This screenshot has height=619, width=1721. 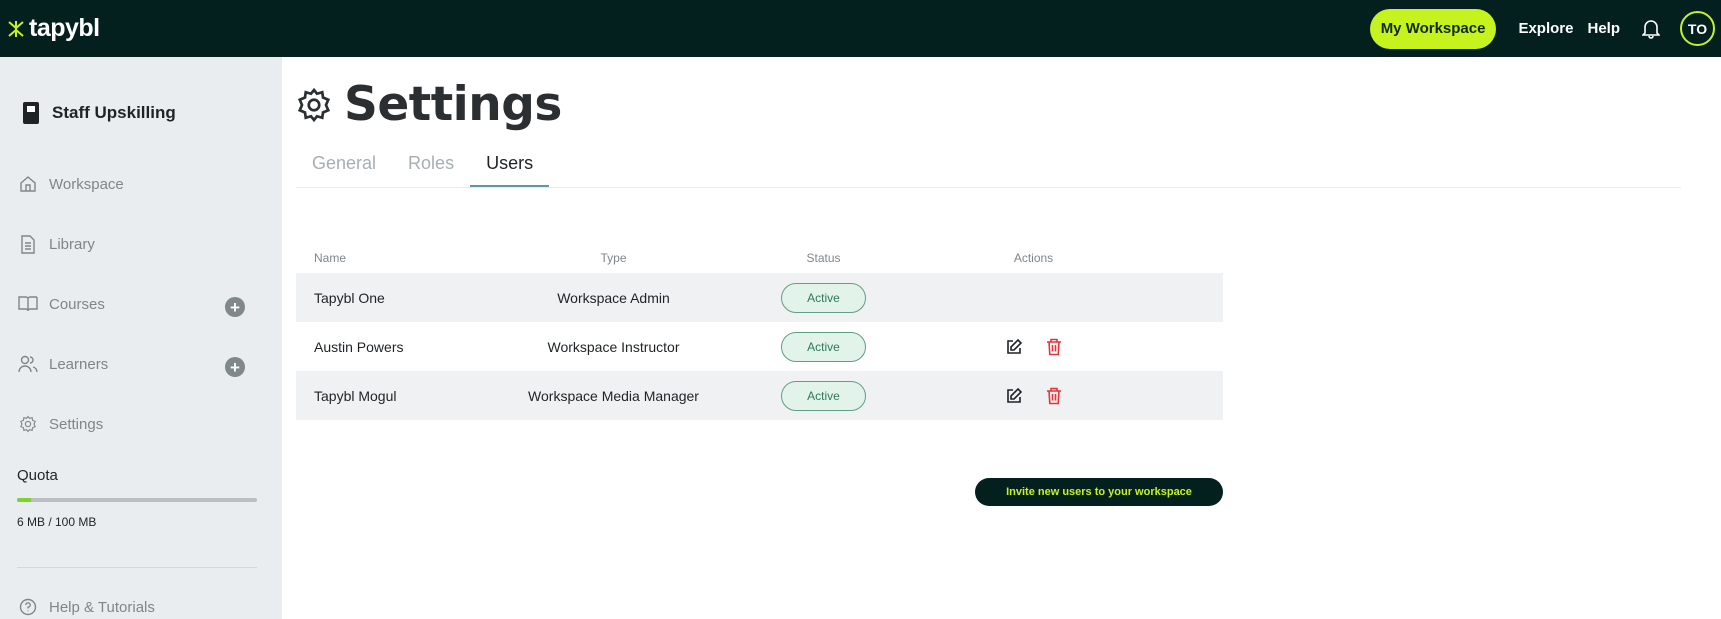 I want to click on sidebar-item-label: Help & Tutorials, so click(x=102, y=607).